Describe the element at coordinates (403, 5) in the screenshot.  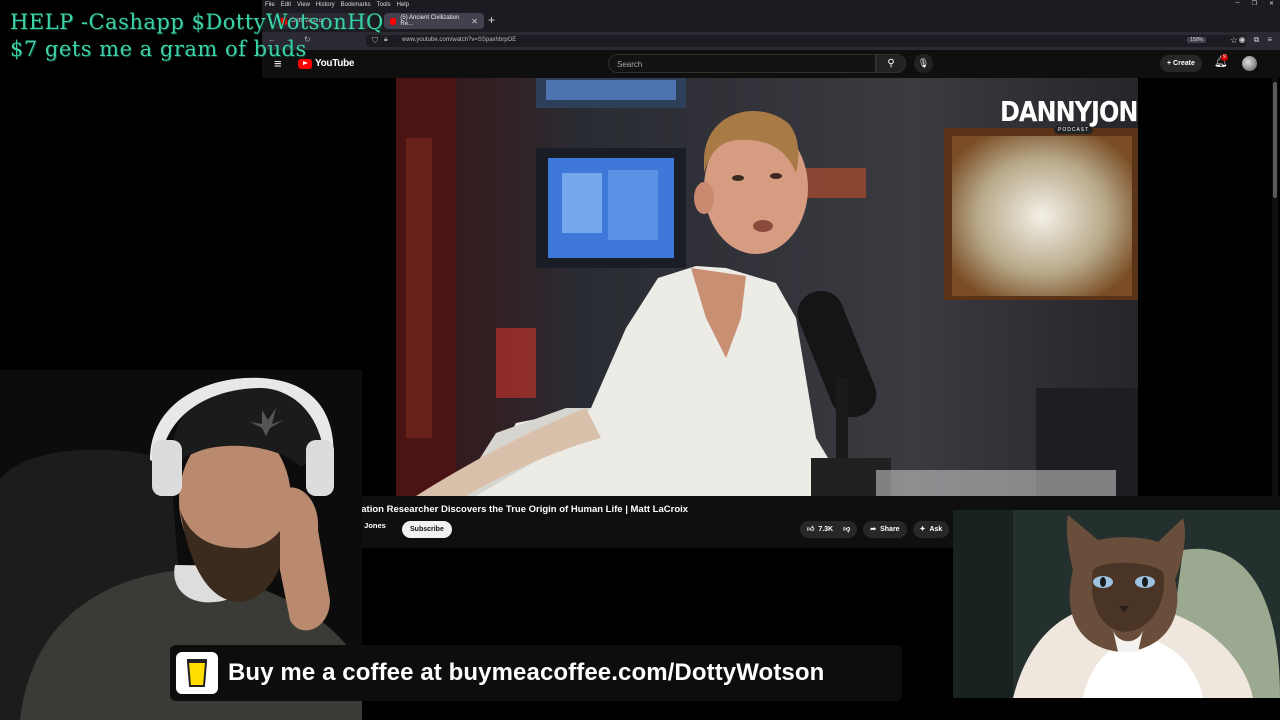
I see `menu-help: Help` at that location.